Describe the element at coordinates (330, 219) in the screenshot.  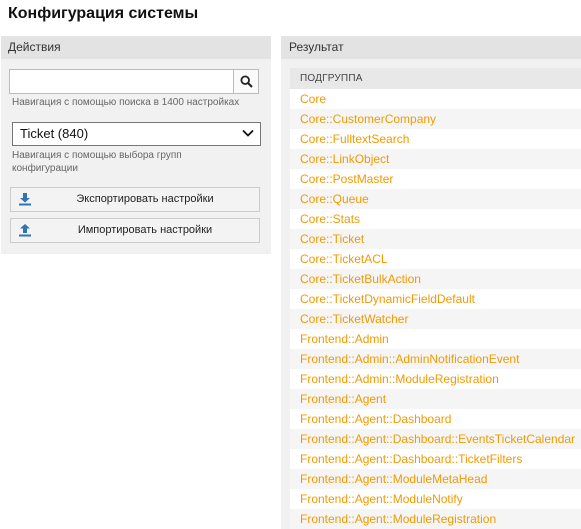
I see `subgroup-link: Core::Stats` at that location.